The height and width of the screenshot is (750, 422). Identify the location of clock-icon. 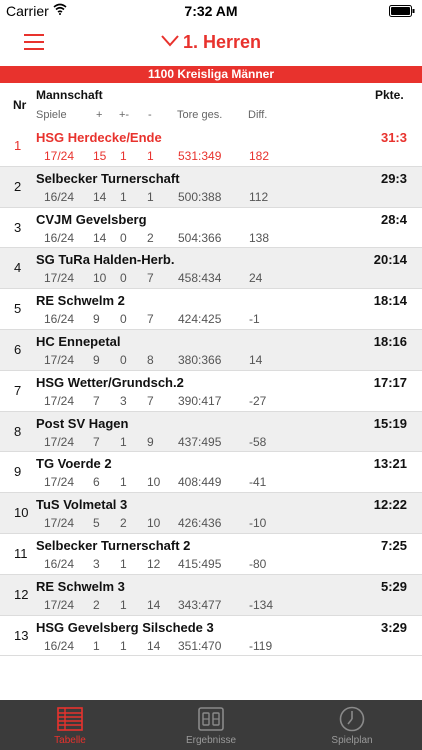
(352, 719).